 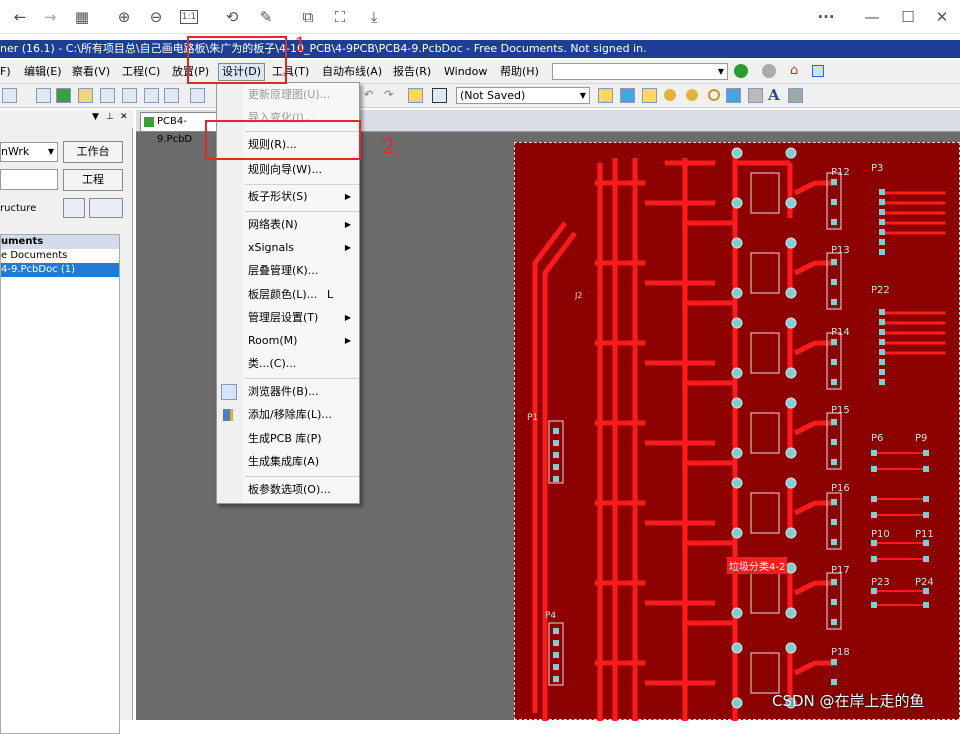 I want to click on minimize-icon: —, so click(x=872, y=17).